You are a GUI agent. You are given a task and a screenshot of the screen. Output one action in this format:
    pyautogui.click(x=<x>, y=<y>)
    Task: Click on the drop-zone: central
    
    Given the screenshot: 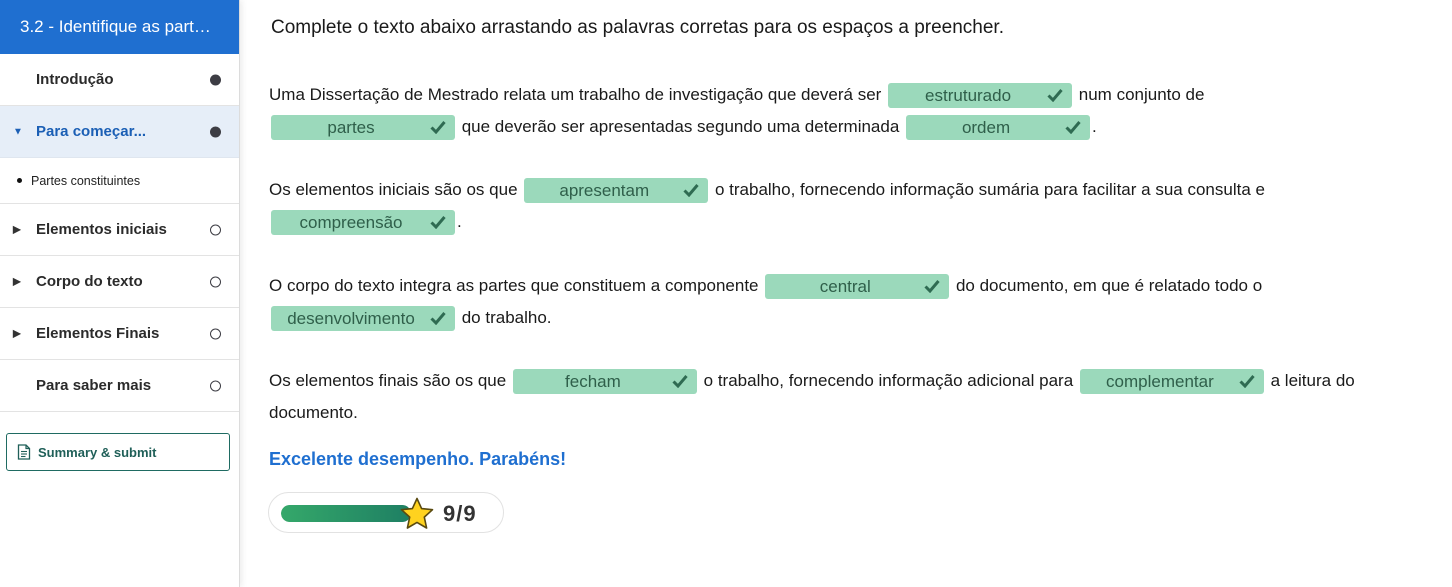 What is the action you would take?
    pyautogui.click(x=857, y=287)
    